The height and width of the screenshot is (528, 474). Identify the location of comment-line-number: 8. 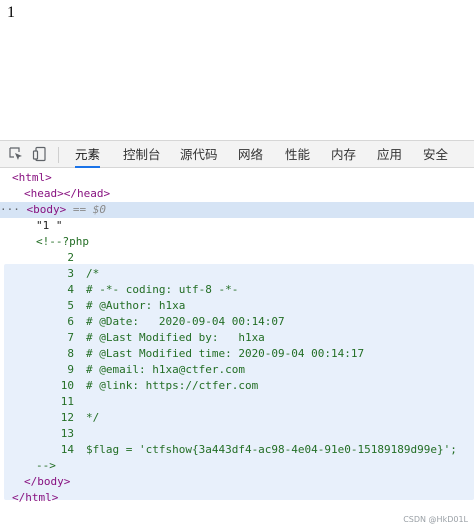
(70, 353).